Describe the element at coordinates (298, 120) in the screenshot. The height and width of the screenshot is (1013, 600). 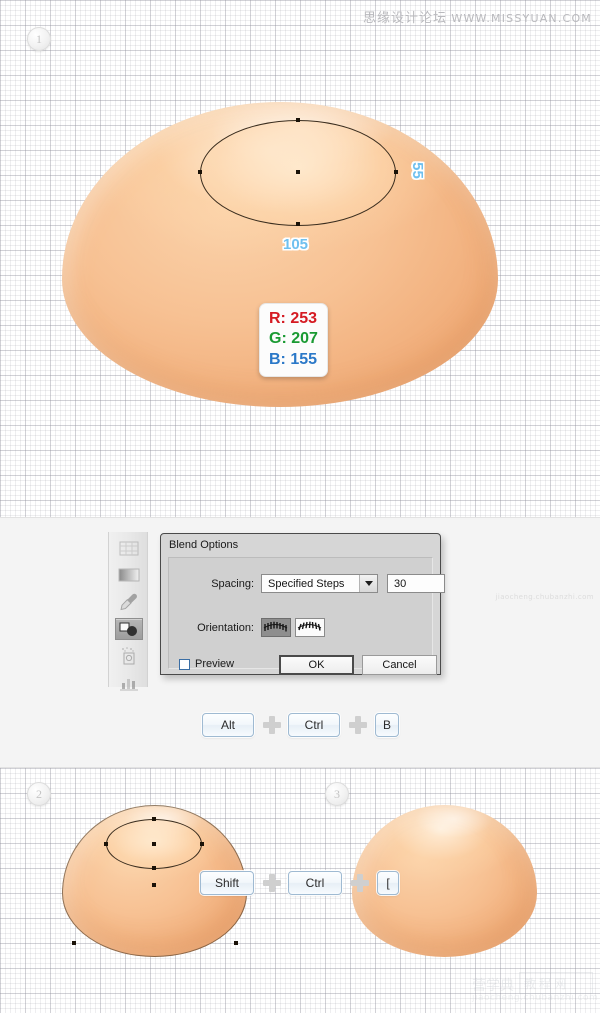
I see `anchor-point-top` at that location.